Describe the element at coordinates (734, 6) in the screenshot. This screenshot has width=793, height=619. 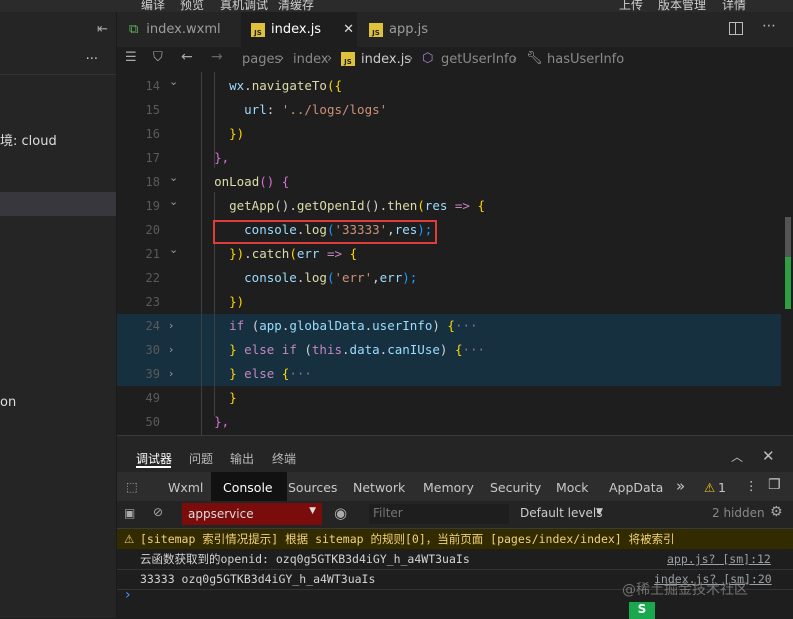
I see `menu-details: 详情` at that location.